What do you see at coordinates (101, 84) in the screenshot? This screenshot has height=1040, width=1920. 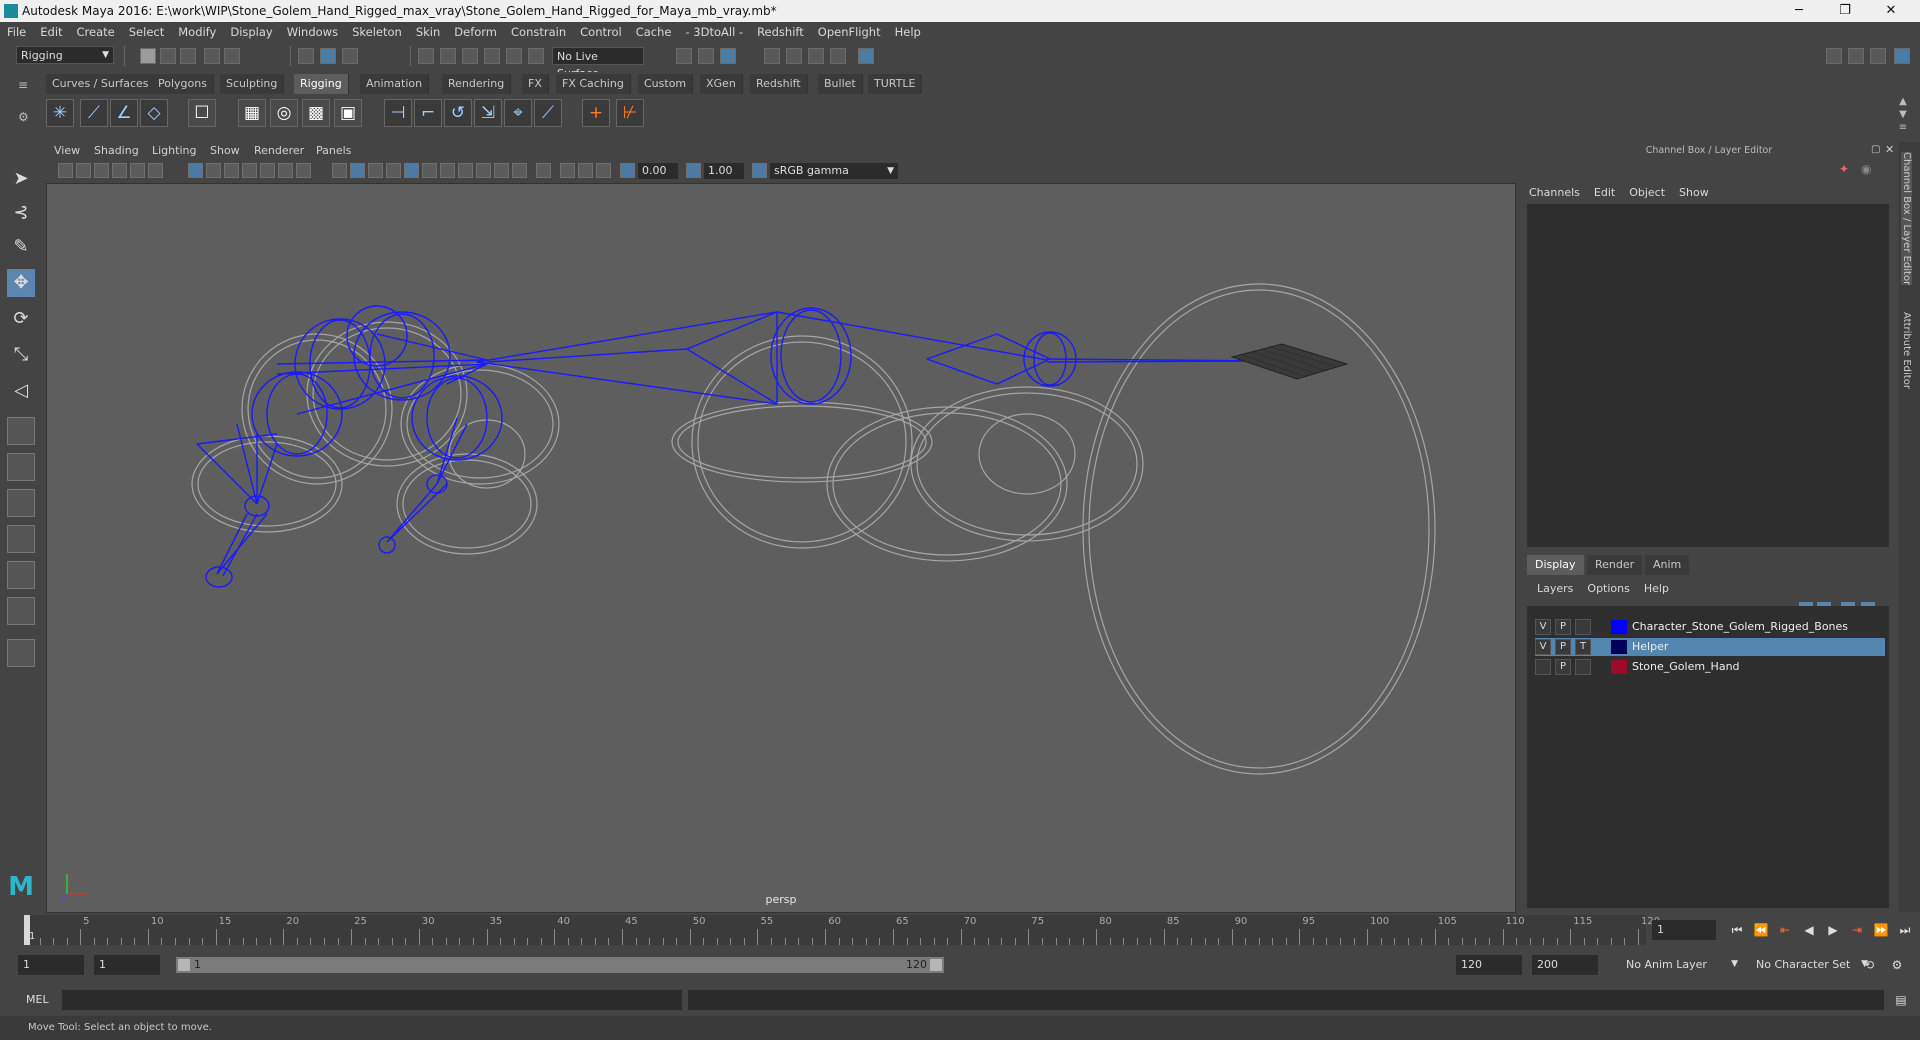 I see `shelf-tab-curves-surfaces: Curves / Surfaces` at bounding box center [101, 84].